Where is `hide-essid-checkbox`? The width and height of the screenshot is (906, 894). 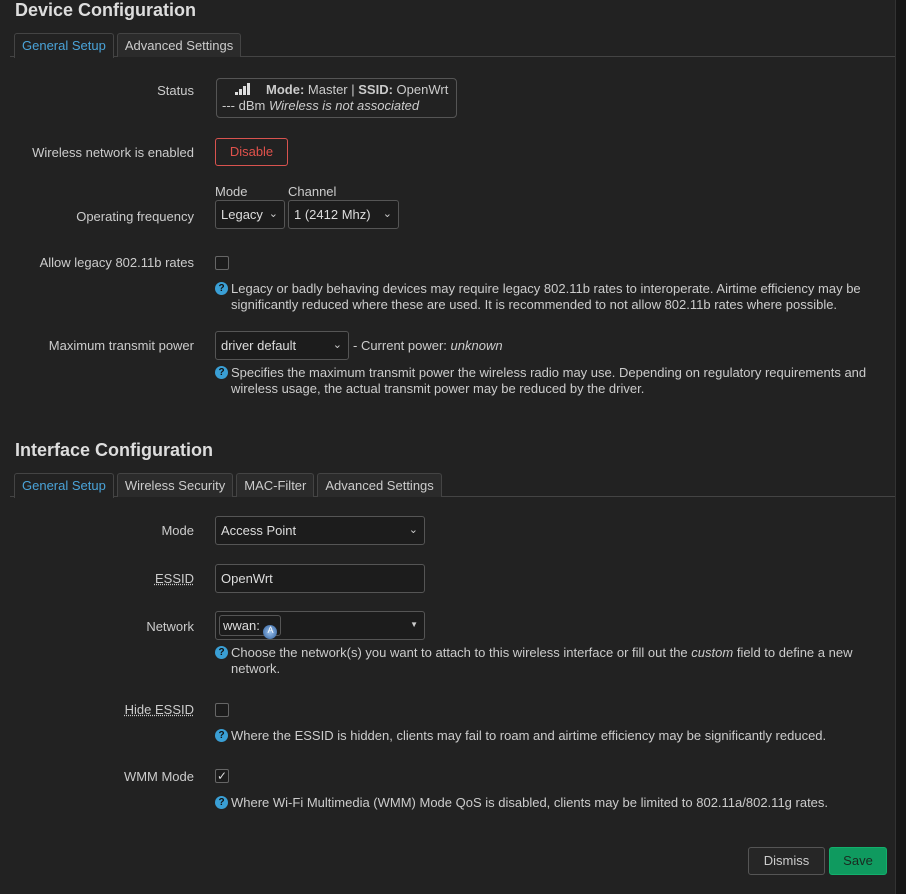 hide-essid-checkbox is located at coordinates (222, 710).